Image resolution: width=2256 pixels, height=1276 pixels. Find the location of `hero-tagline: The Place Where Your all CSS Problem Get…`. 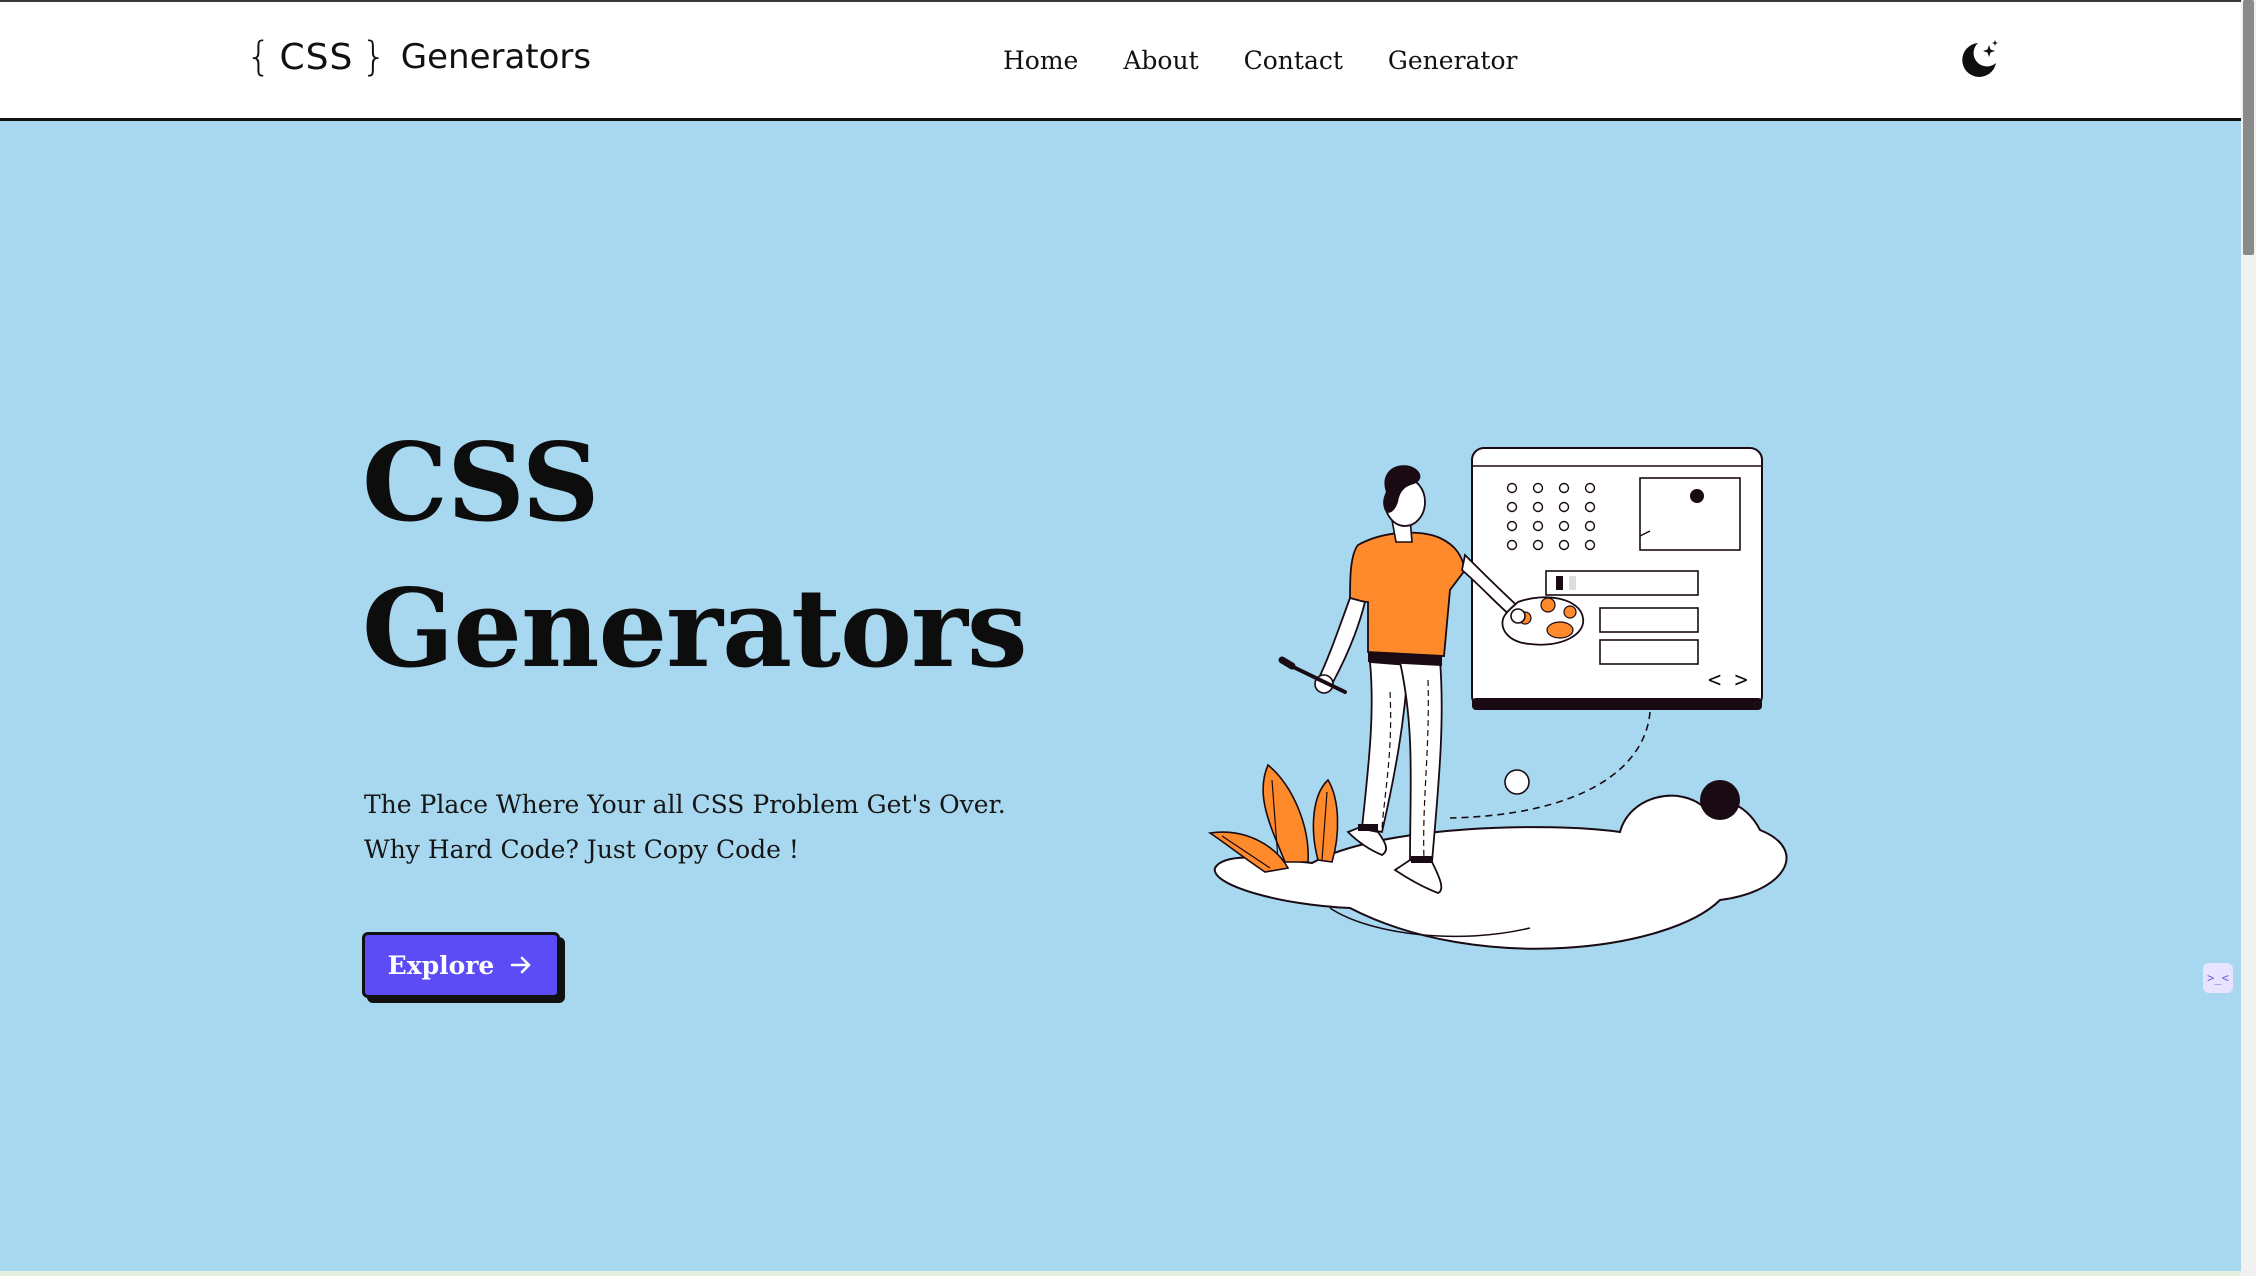

hero-tagline: The Place Where Your all CSS Problem Get… is located at coordinates (685, 827).